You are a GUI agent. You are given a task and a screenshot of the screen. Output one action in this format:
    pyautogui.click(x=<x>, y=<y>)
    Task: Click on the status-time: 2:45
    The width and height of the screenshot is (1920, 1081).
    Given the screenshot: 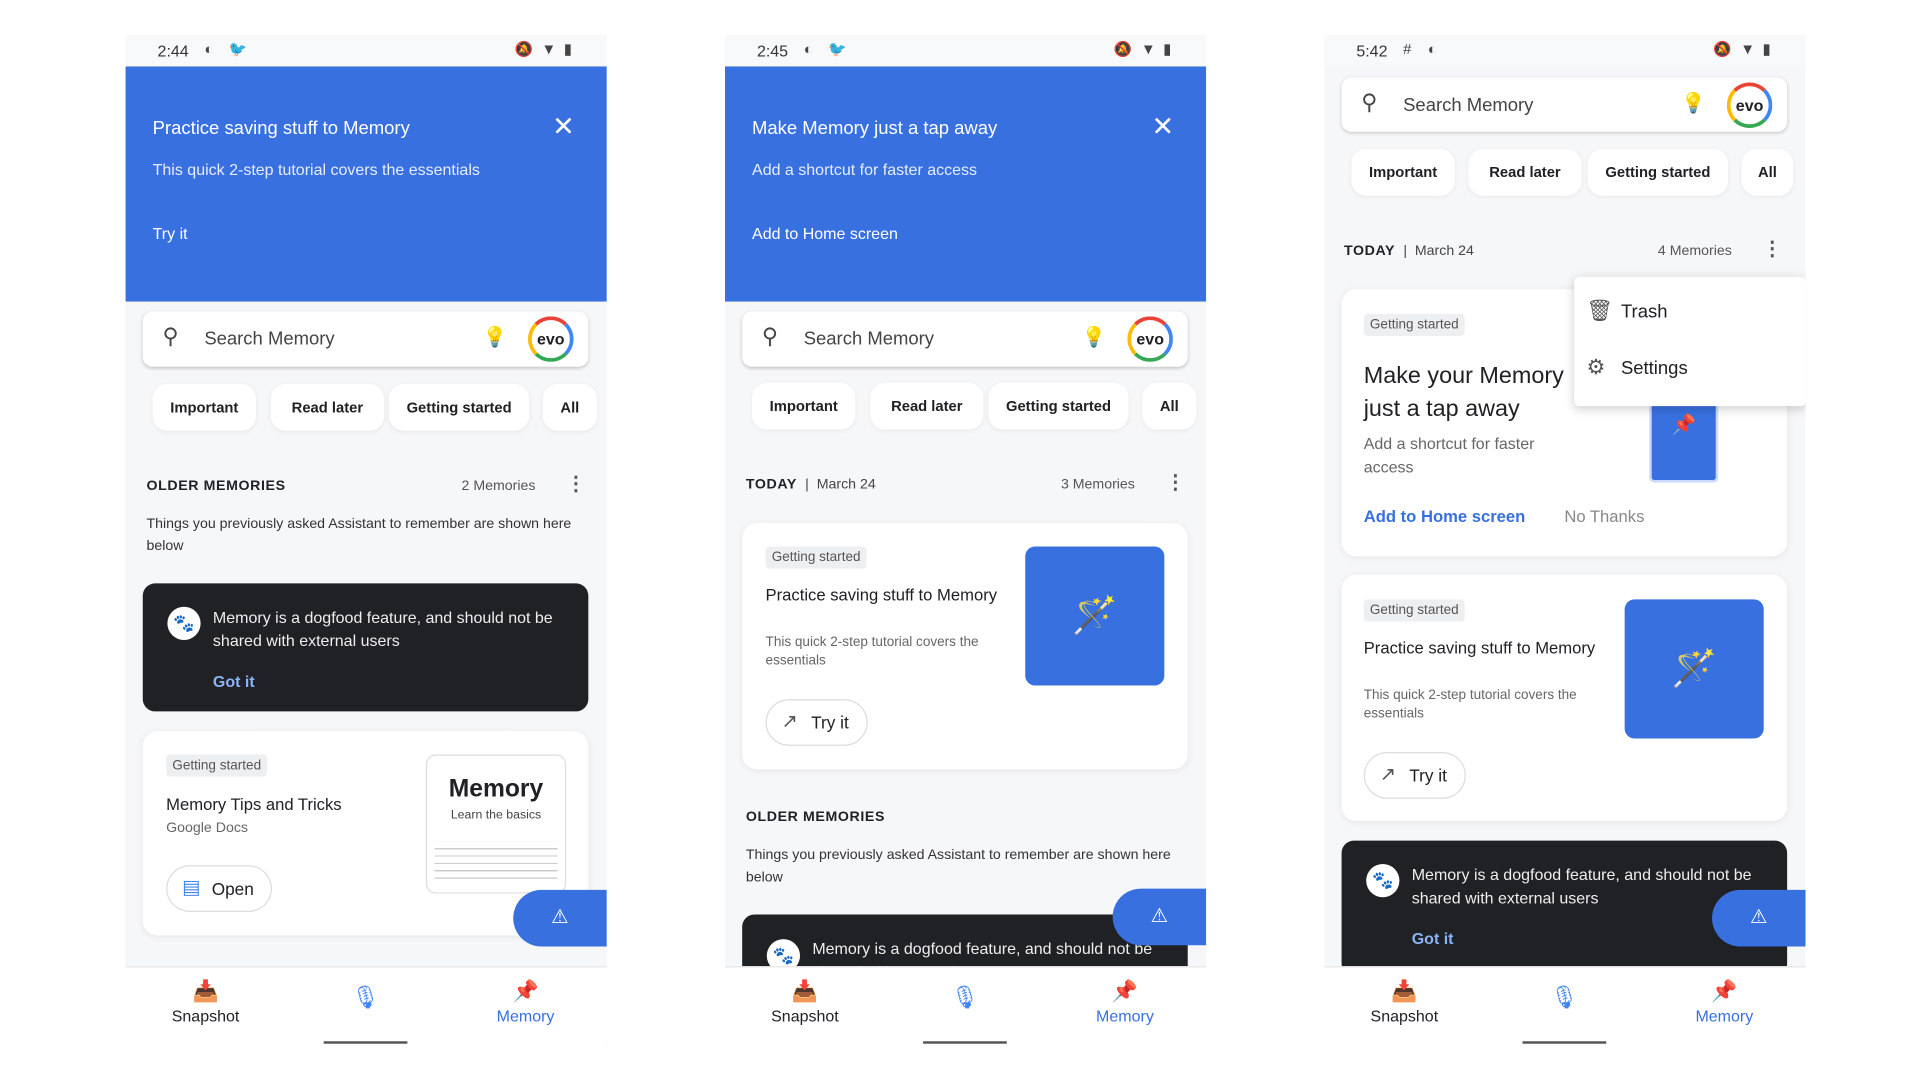 What is the action you would take?
    pyautogui.click(x=772, y=51)
    